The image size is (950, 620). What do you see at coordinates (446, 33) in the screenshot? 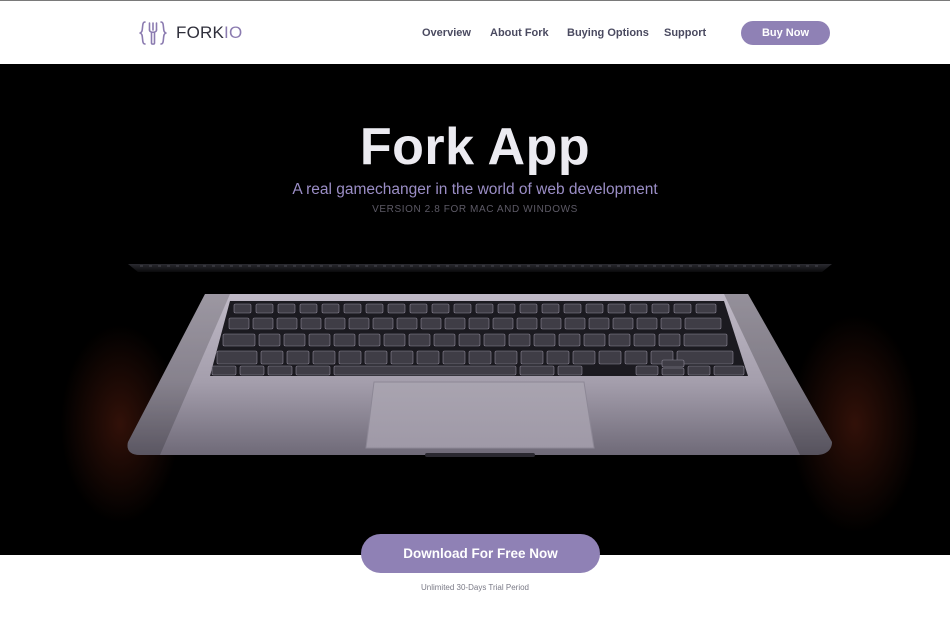
I see `nav-link-overview: Overview` at bounding box center [446, 33].